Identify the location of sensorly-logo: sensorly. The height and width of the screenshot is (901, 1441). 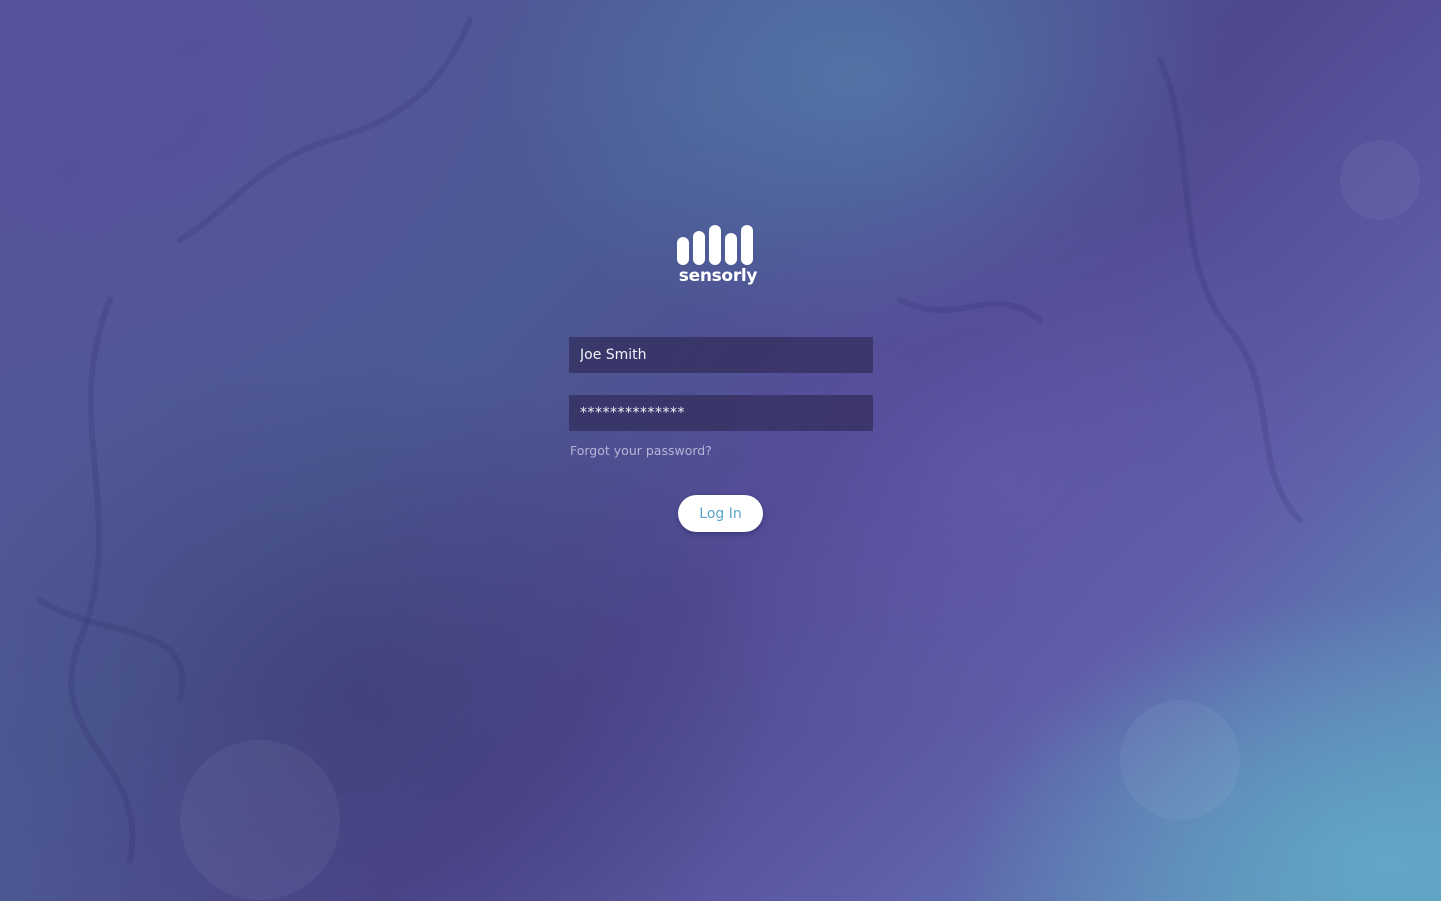
(718, 257).